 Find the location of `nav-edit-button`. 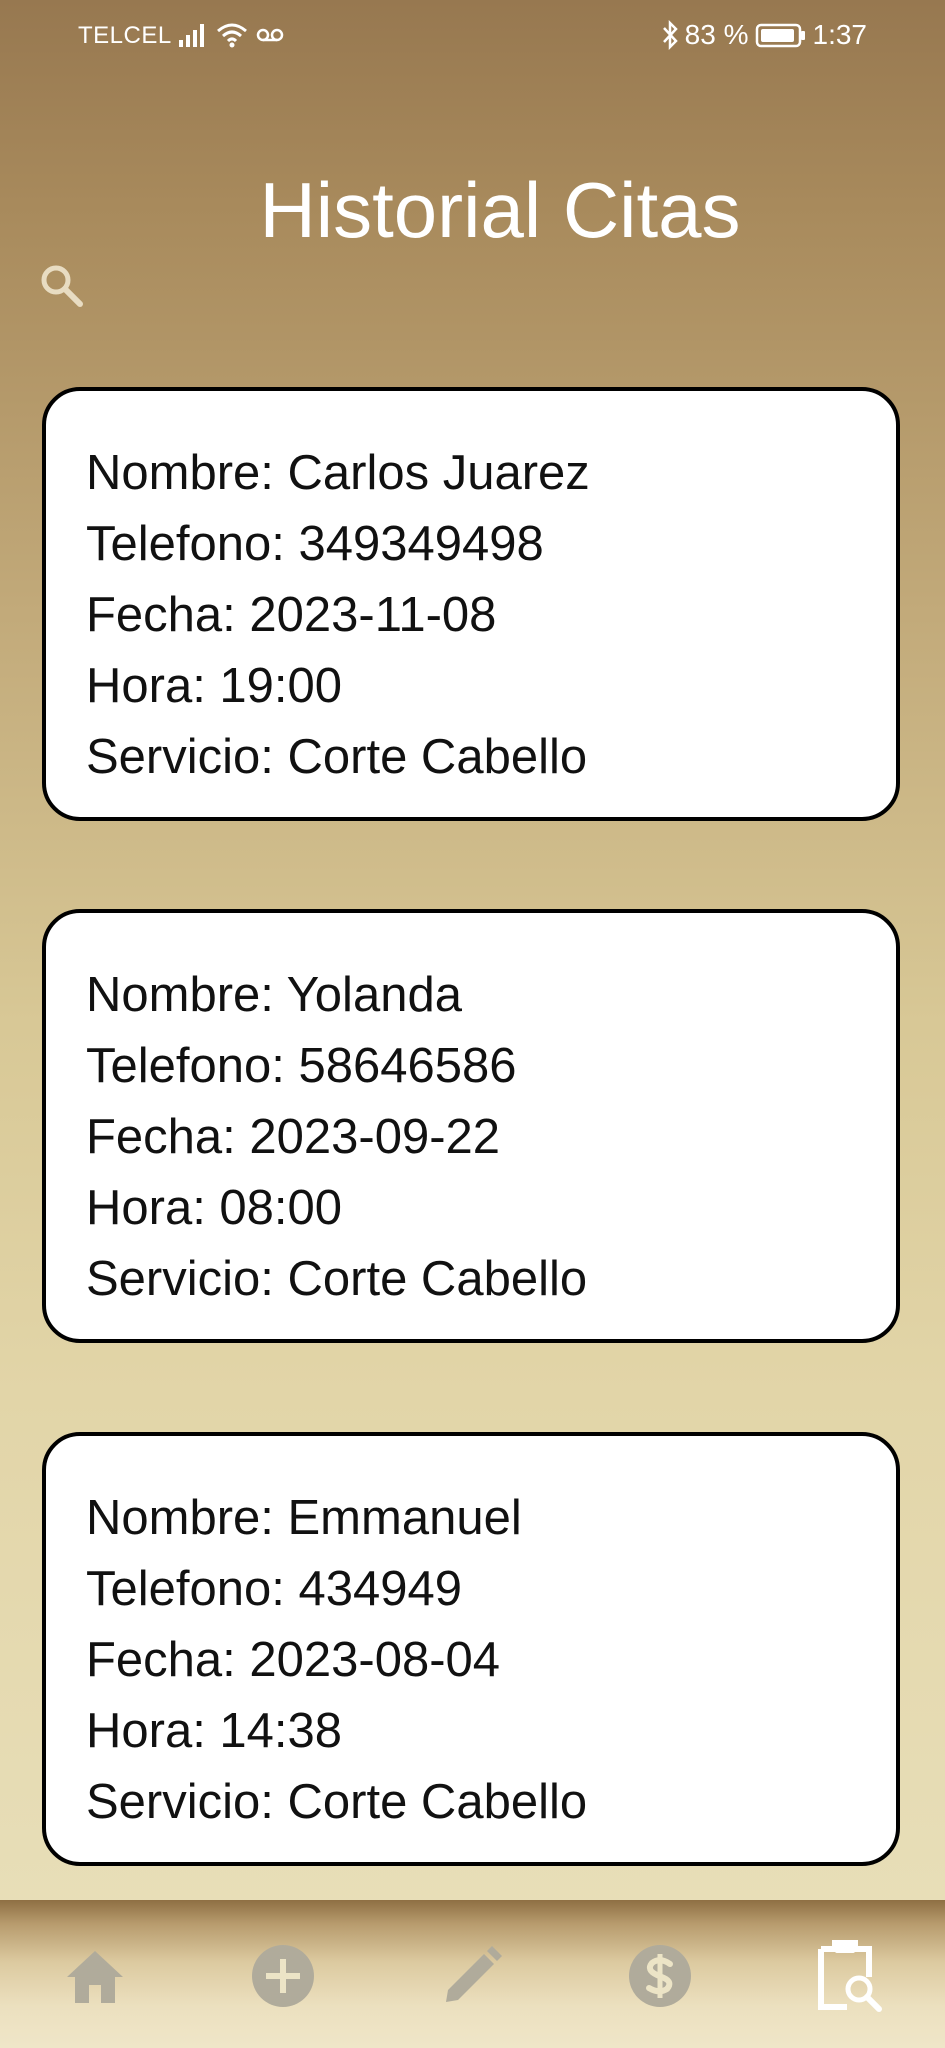

nav-edit-button is located at coordinates (472, 1976).